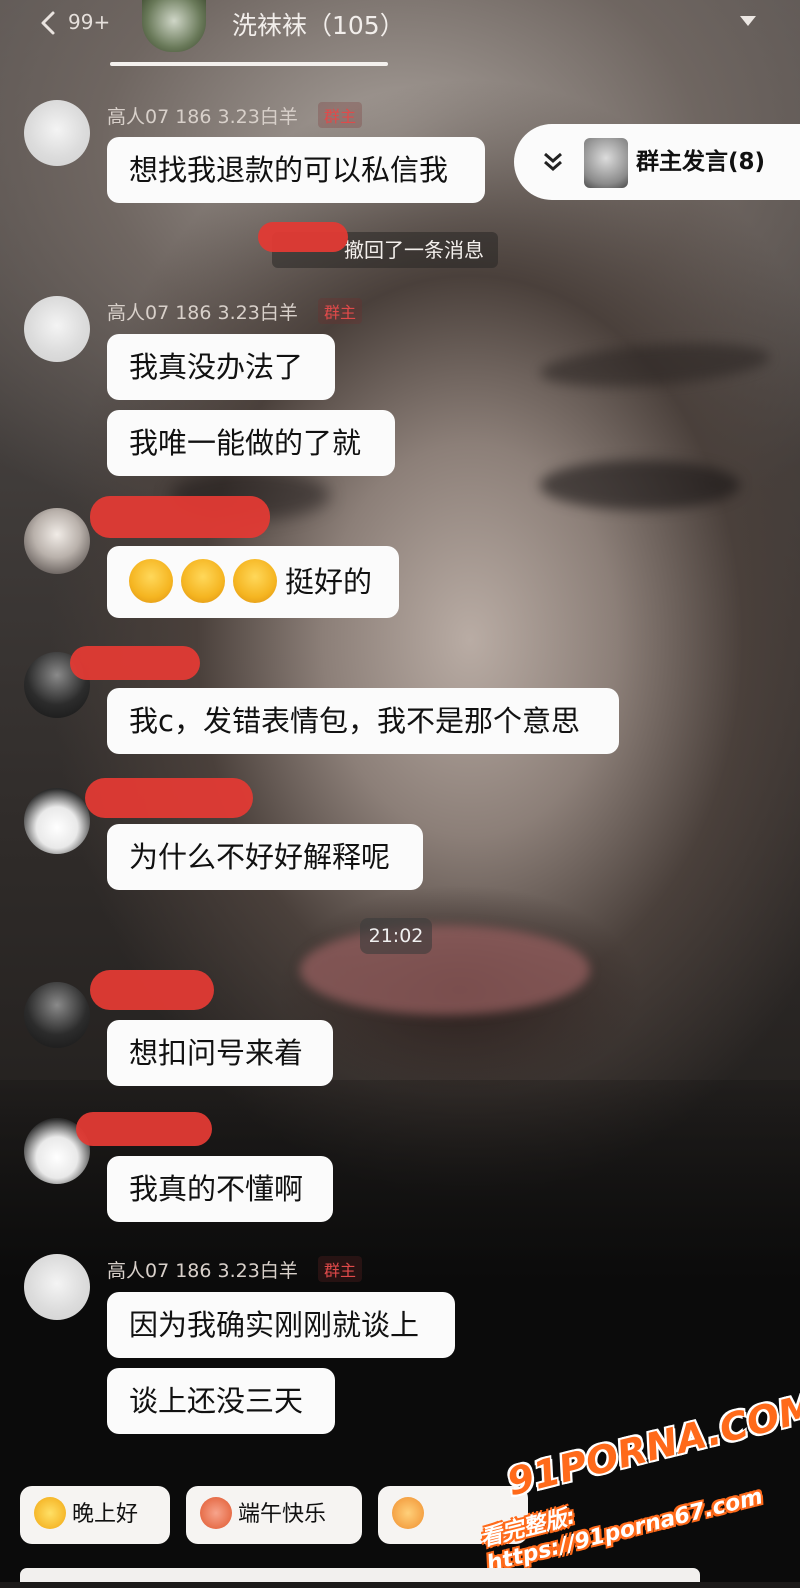  I want to click on message-bubble: 我c，发错表情包，我不是那个意思, so click(363, 721).